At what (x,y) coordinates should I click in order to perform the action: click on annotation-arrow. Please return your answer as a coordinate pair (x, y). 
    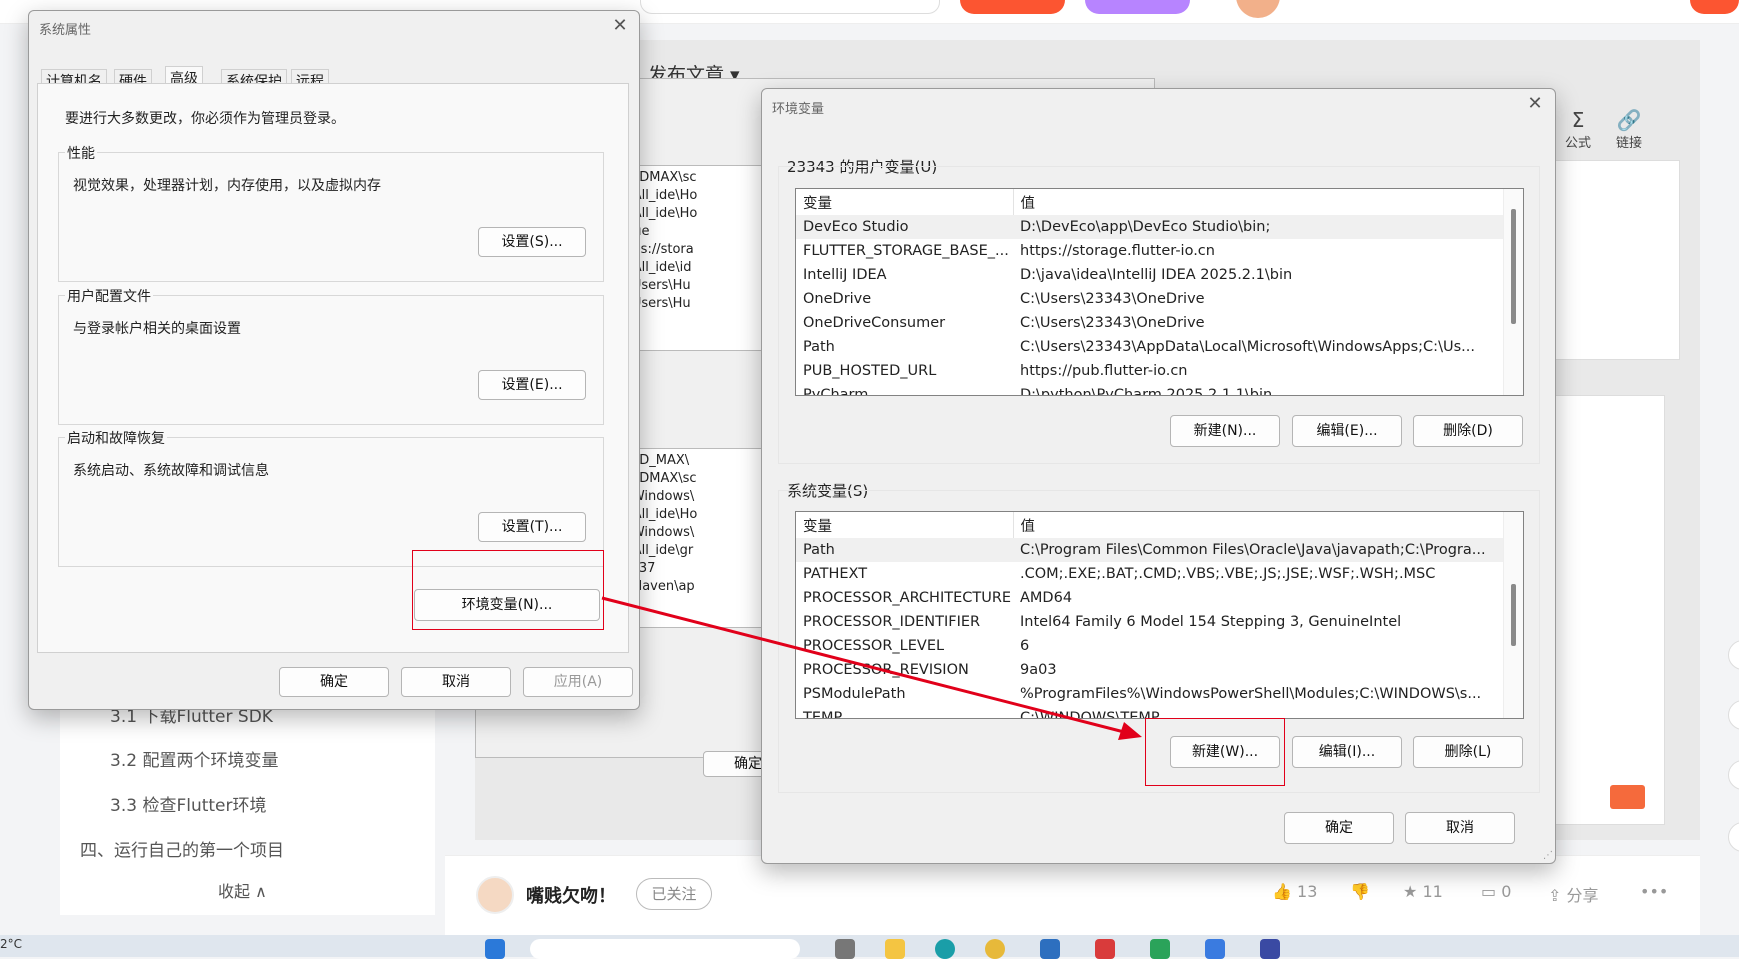
    Looking at the image, I should click on (871, 668).